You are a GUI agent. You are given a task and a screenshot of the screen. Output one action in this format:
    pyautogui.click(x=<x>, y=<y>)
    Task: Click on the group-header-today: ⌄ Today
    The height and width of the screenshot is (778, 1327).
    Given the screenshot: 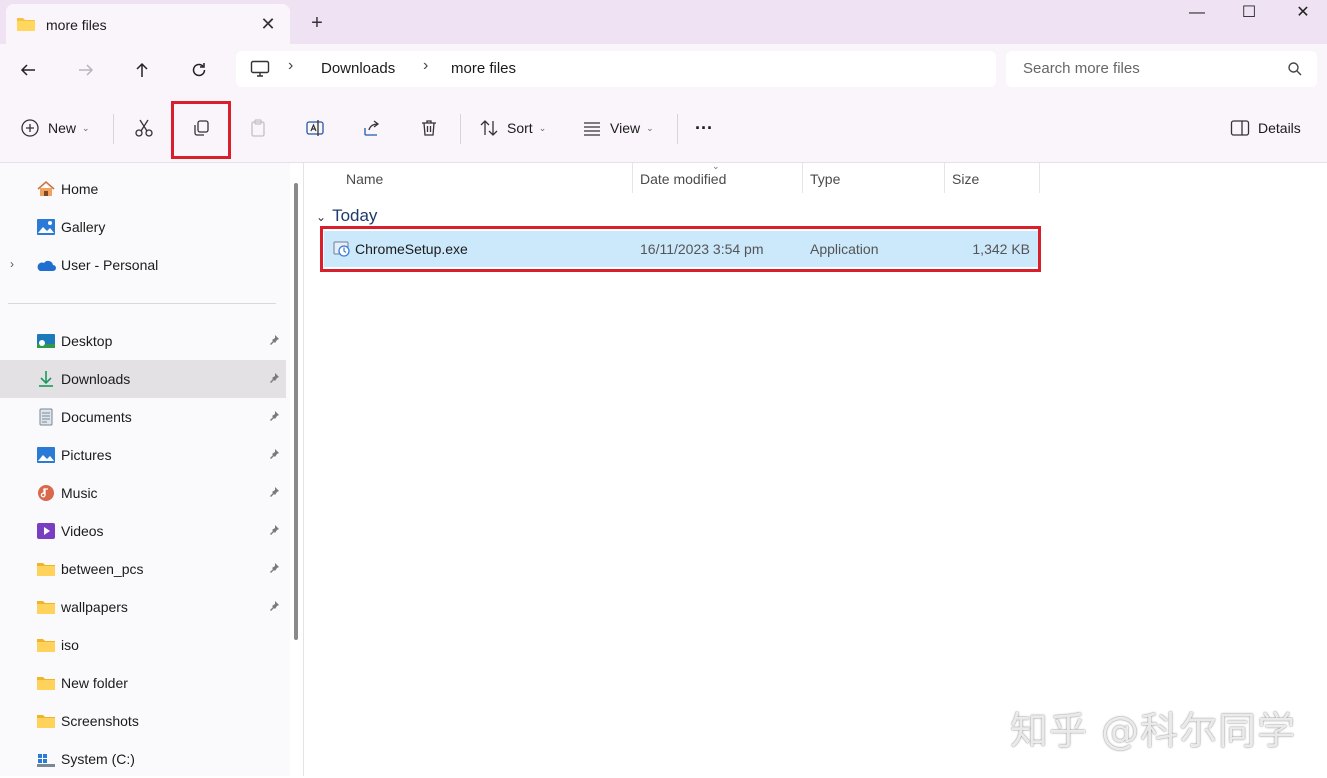 What is the action you would take?
    pyautogui.click(x=346, y=216)
    